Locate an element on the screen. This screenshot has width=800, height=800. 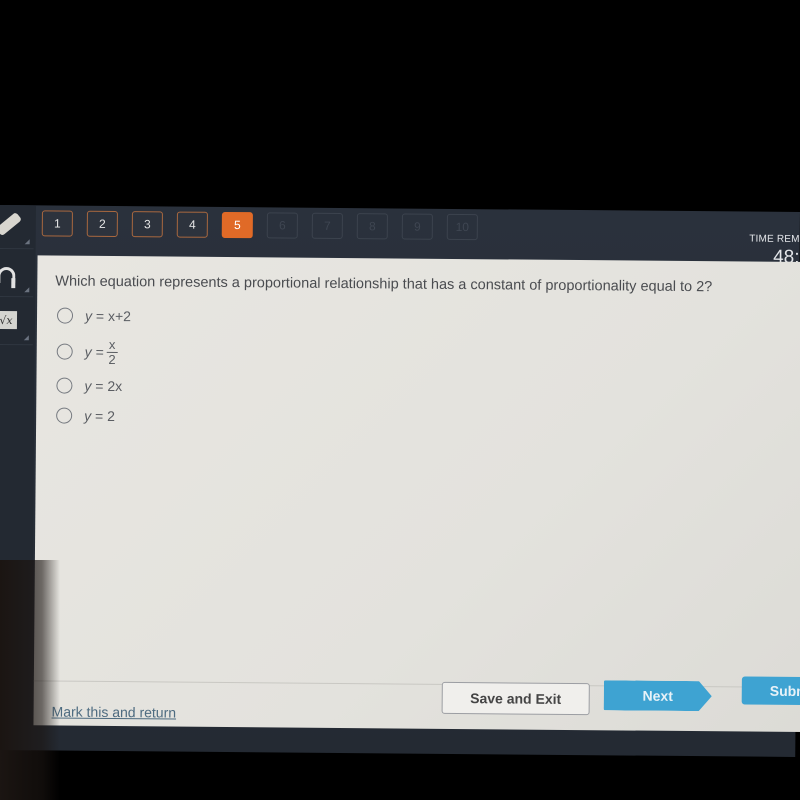
answer-choice: y = 2x is located at coordinates (93, 385).